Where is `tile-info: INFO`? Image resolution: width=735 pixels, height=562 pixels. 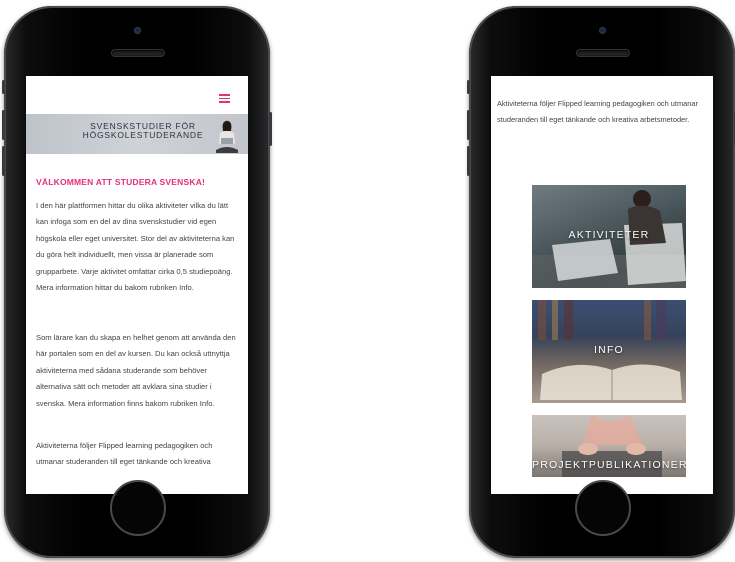 tile-info: INFO is located at coordinates (609, 351).